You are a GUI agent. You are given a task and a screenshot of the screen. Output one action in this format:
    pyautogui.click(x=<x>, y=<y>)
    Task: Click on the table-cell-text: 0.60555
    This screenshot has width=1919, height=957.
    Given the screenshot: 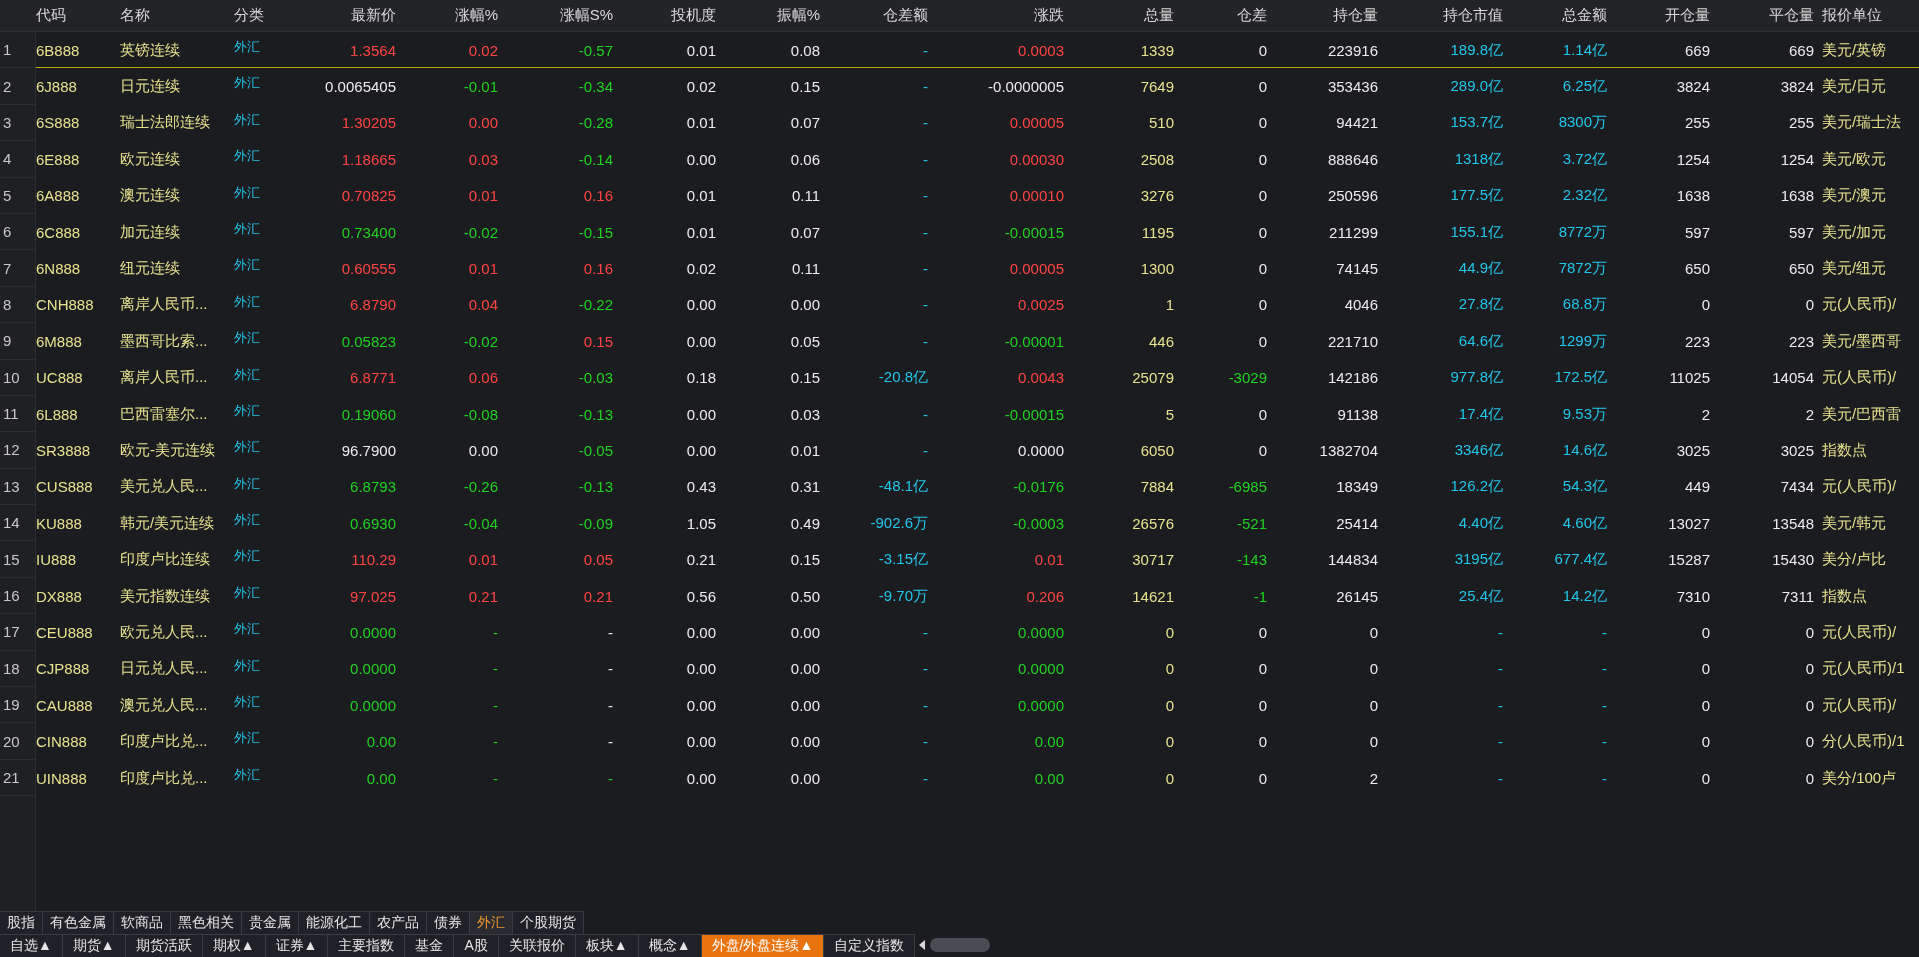 What is the action you would take?
    pyautogui.click(x=368, y=269)
    